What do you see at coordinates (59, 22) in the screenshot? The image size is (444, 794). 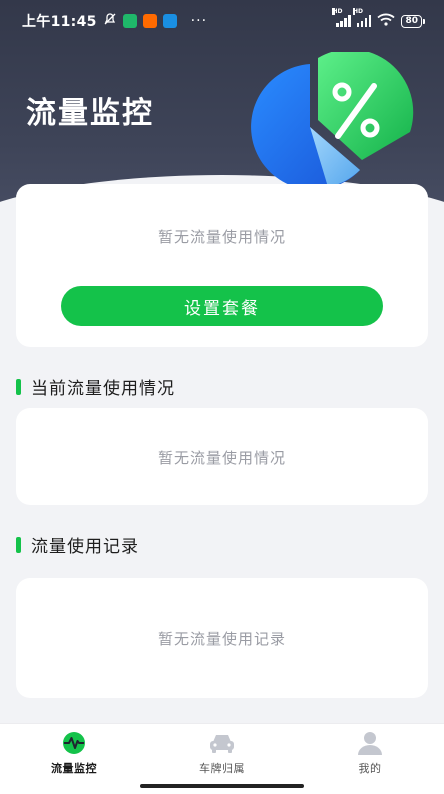 I see `status-time: 上午11:45` at bounding box center [59, 22].